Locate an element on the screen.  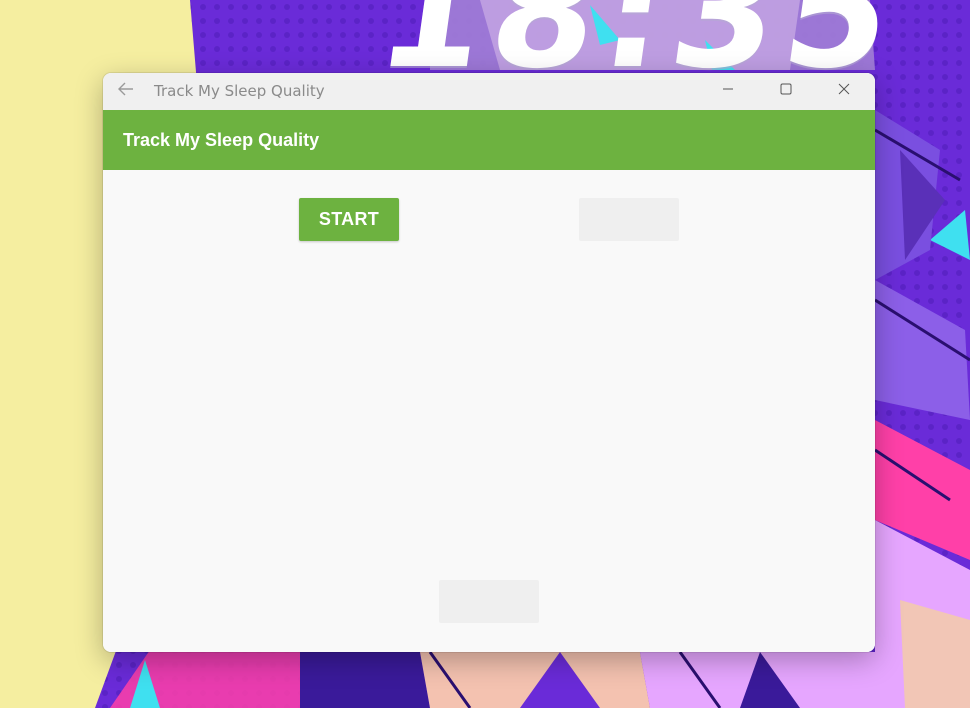
minimize-button is located at coordinates (728, 91).